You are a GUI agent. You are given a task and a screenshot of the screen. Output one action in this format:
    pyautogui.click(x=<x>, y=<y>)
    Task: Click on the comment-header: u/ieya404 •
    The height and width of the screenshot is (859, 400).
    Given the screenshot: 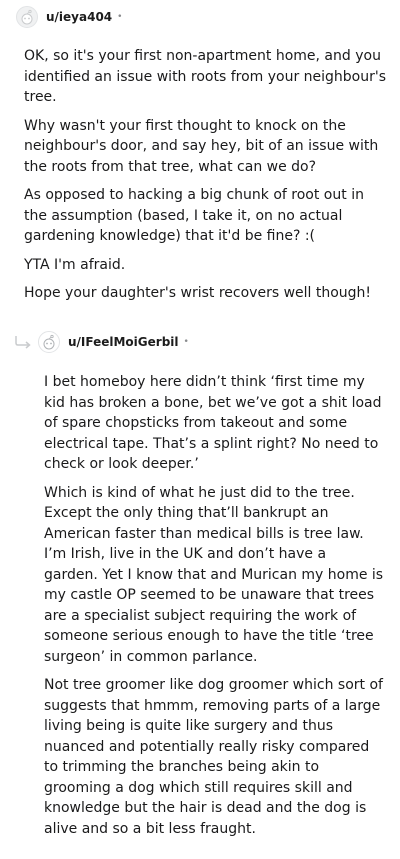 What is the action you would take?
    pyautogui.click(x=69, y=17)
    